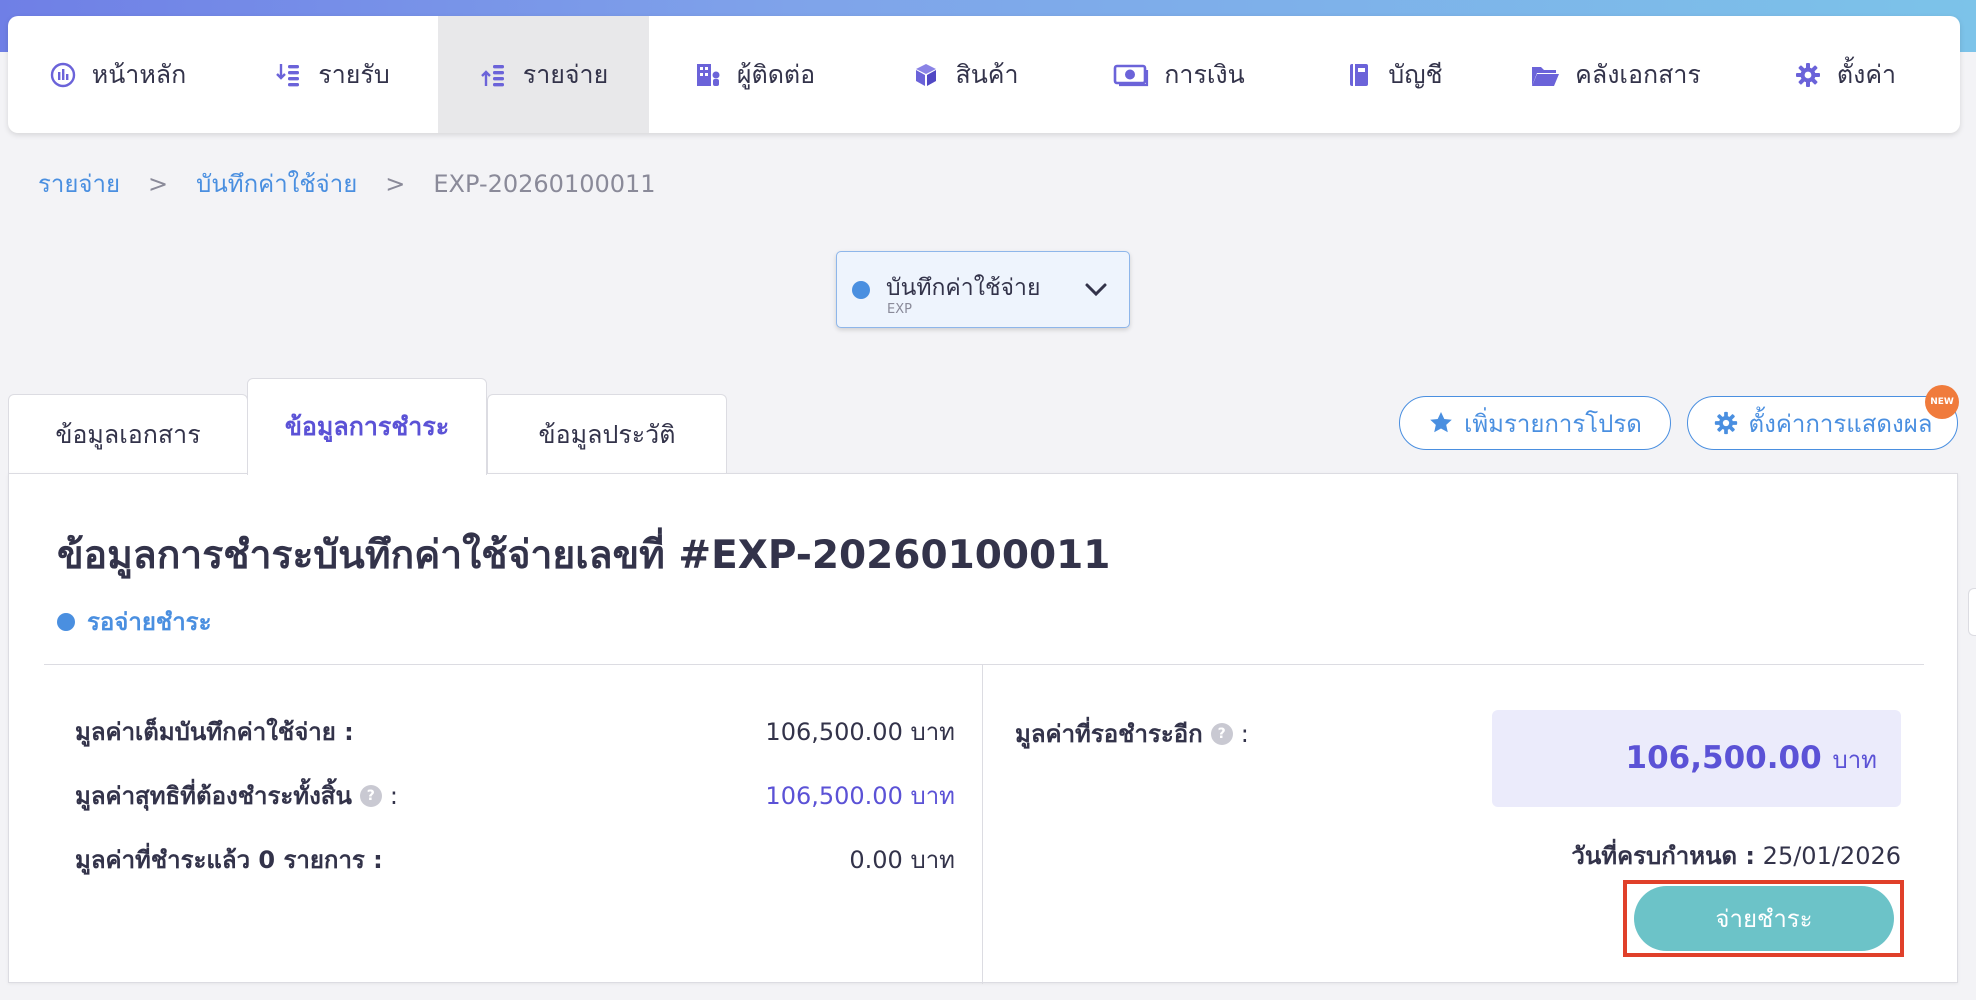 Image resolution: width=1976 pixels, height=1000 pixels. Describe the element at coordinates (276, 183) in the screenshot. I see `breadcrumb-expense-record-link: บันทึกค่าใช้จ่าย` at that location.